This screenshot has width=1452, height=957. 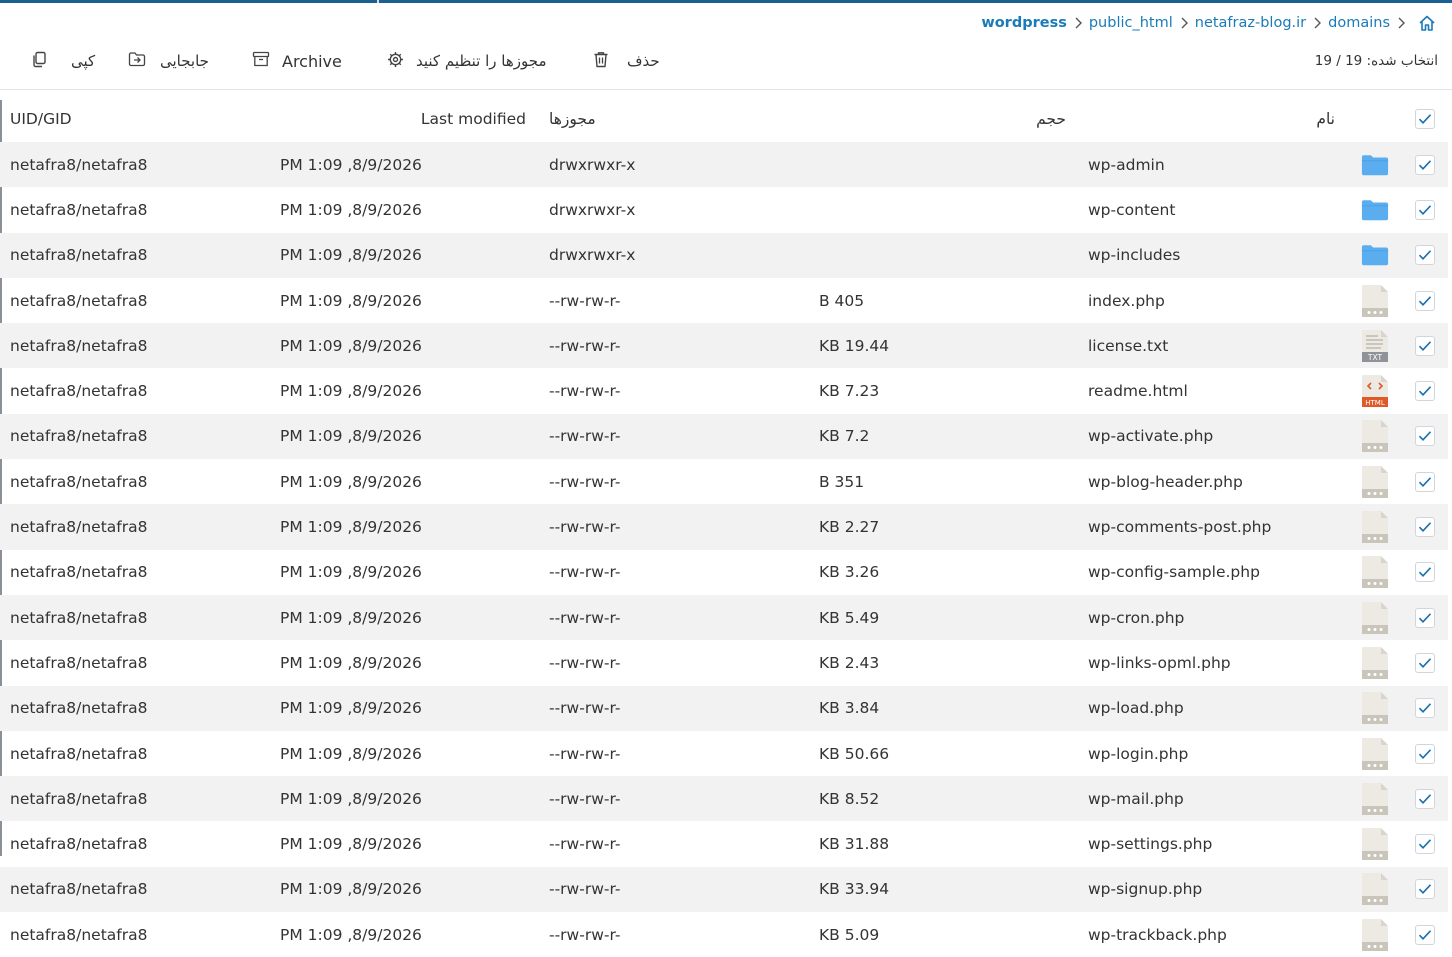 I want to click on breadcrumb-domain: netafraz-blog.ir, so click(x=1250, y=23).